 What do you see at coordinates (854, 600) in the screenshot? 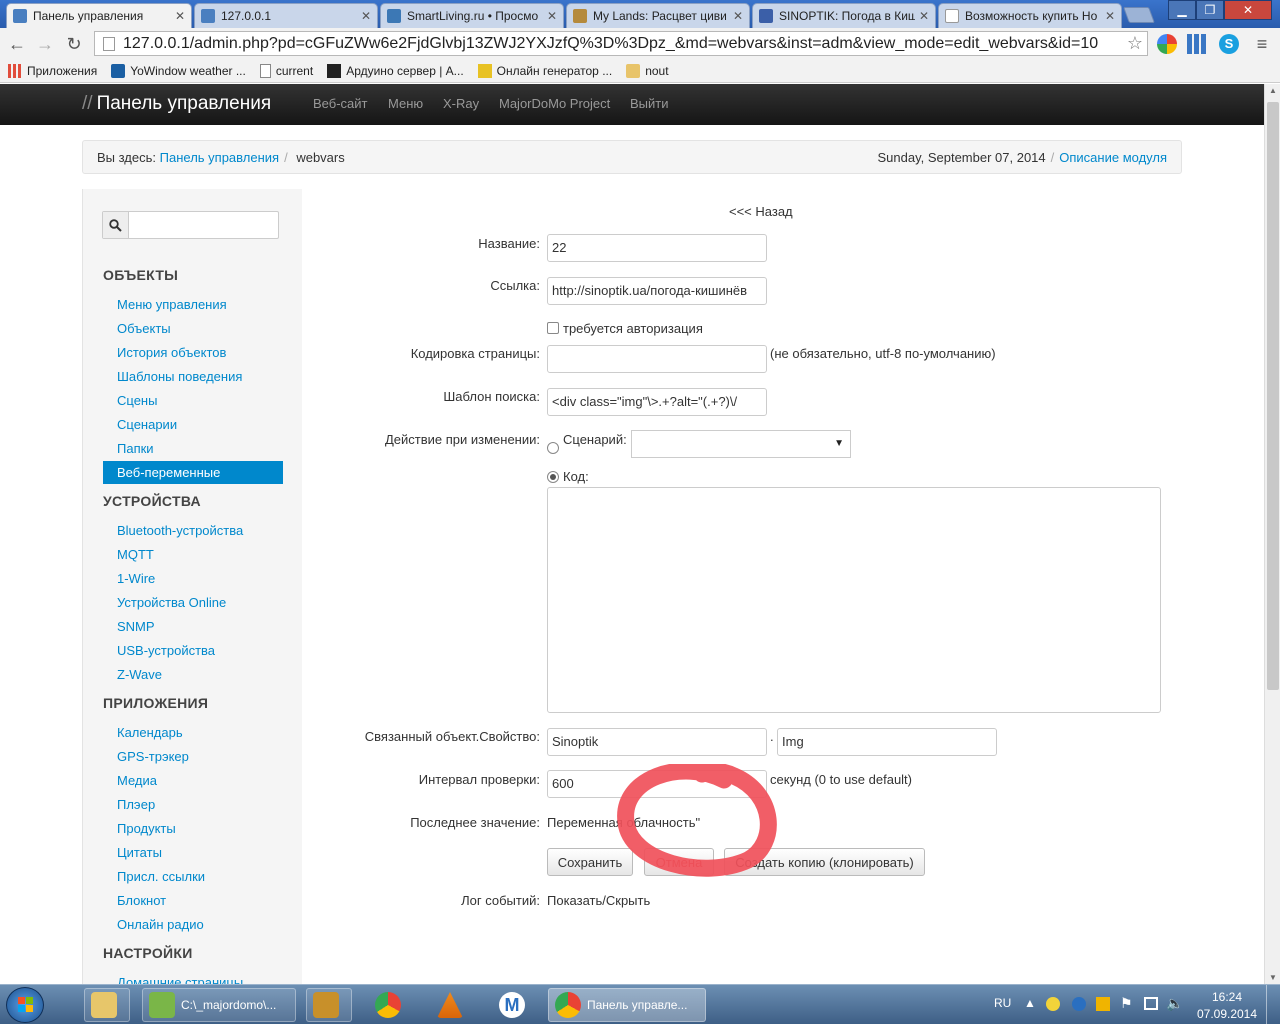
I see `code-textarea` at bounding box center [854, 600].